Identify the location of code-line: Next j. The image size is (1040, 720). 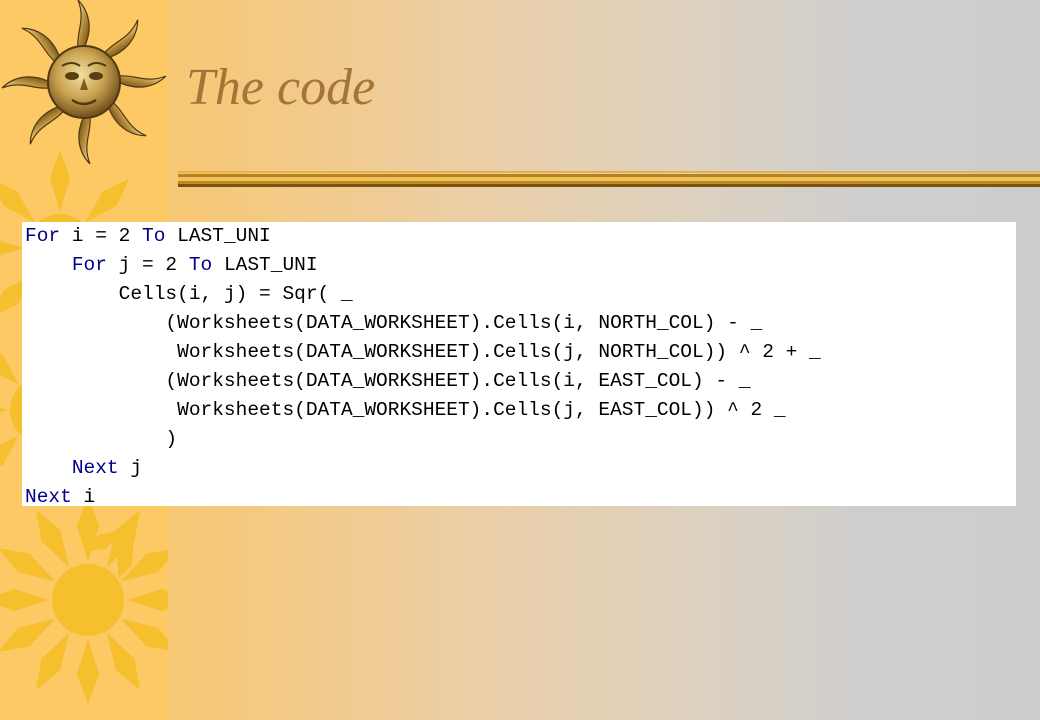
(423, 468).